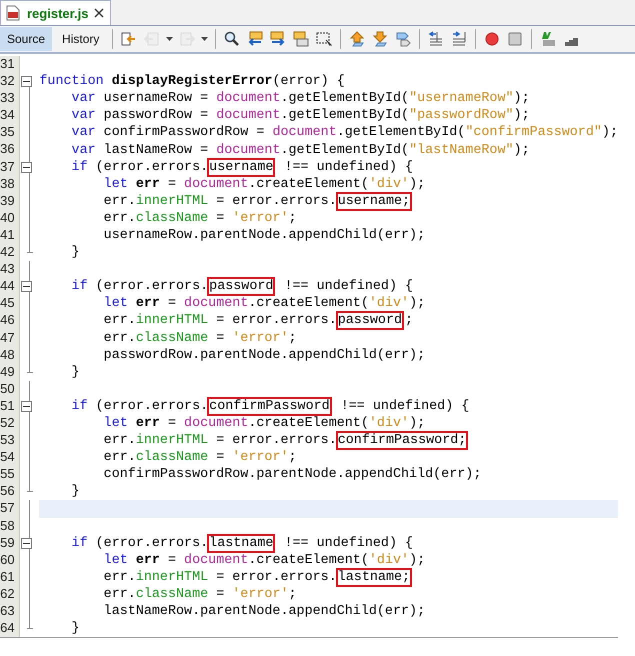 The width and height of the screenshot is (635, 656). I want to click on code-line: confirmPasswordRow.parentNode.appendChild(err);, so click(292, 475).